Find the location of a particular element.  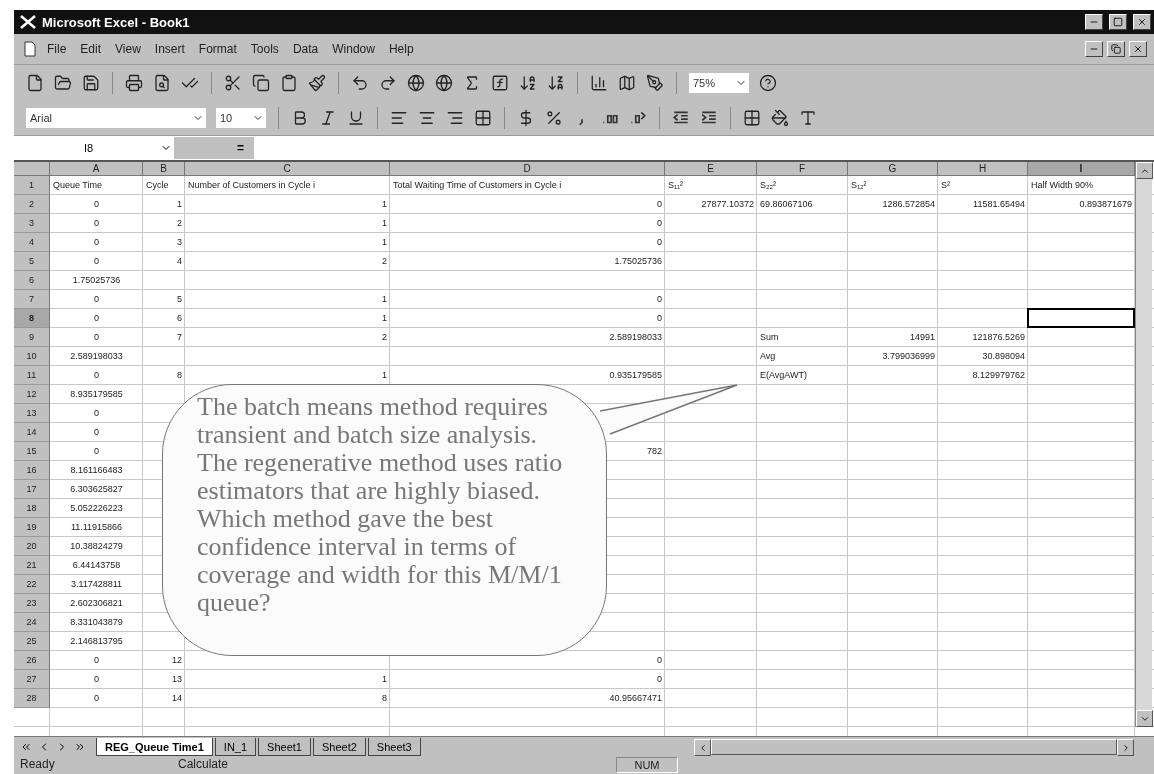

sheet-tab: REG_Queue Time1 is located at coordinates (154, 747).